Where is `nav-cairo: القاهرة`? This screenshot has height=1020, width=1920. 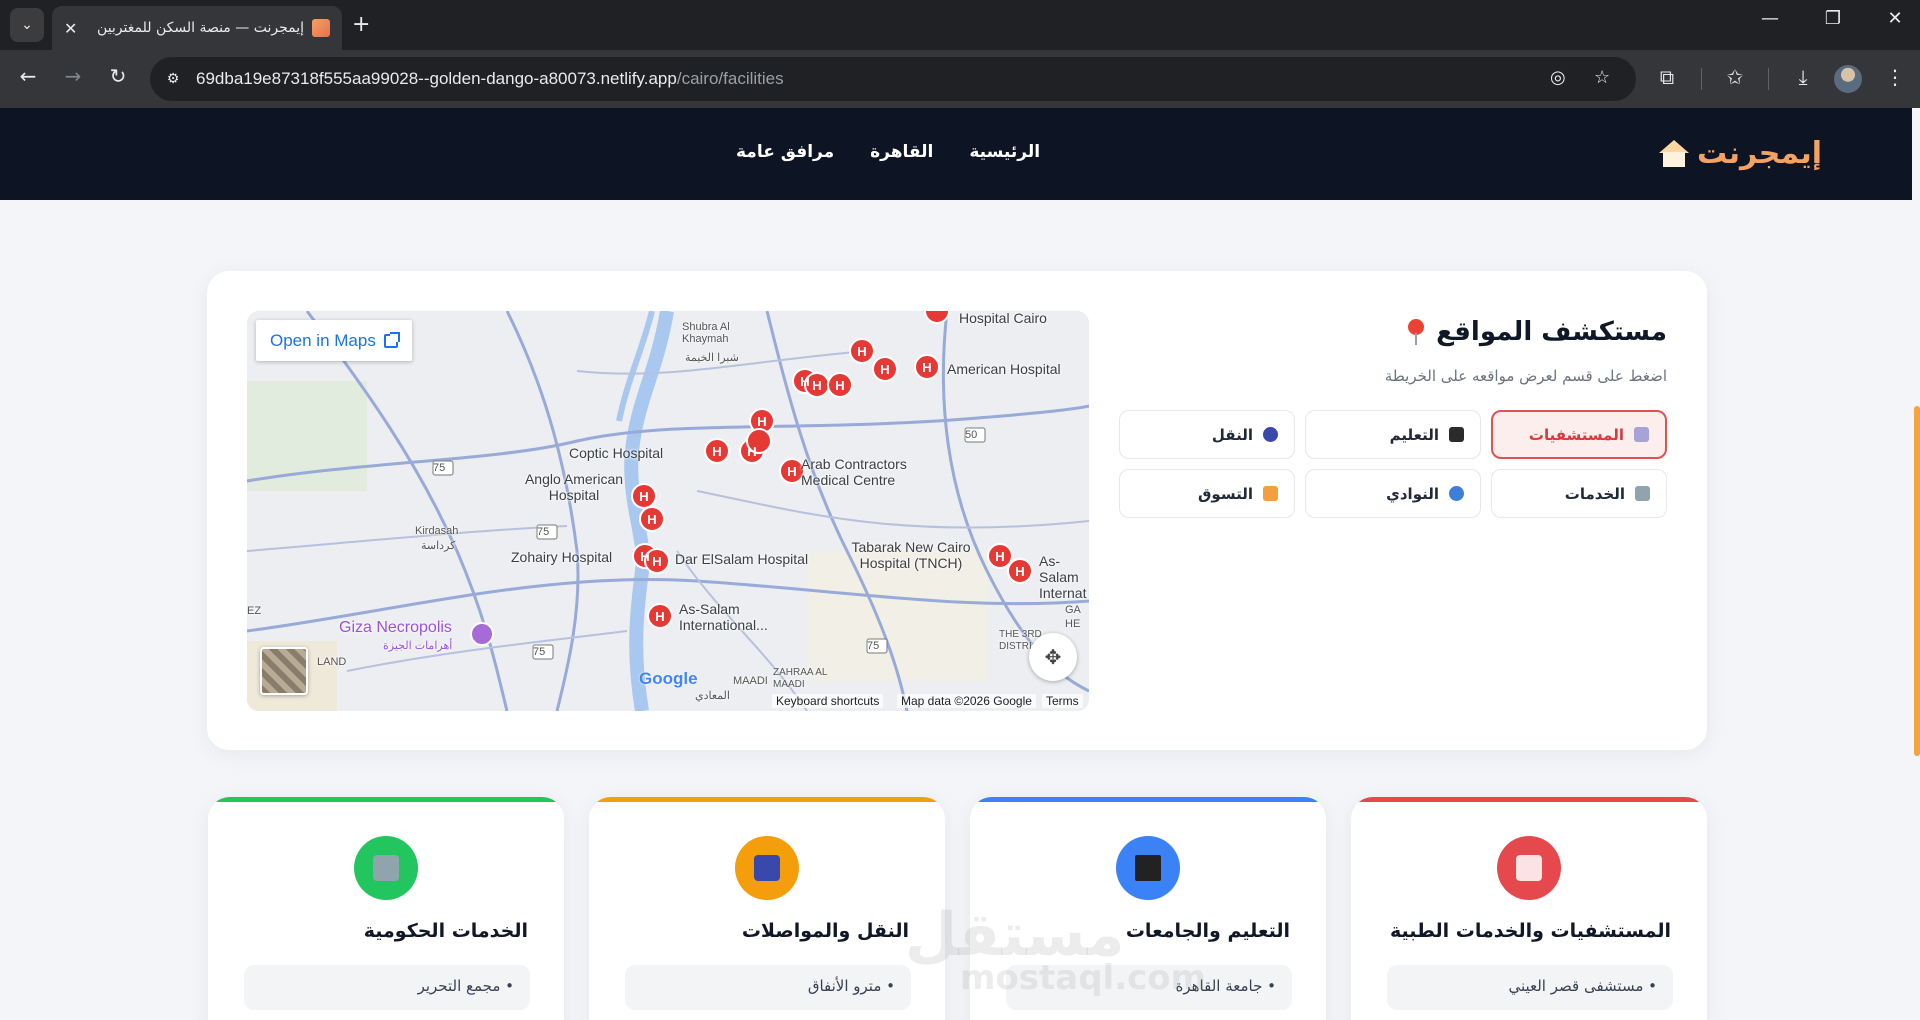
nav-cairo: القاهرة is located at coordinates (901, 152).